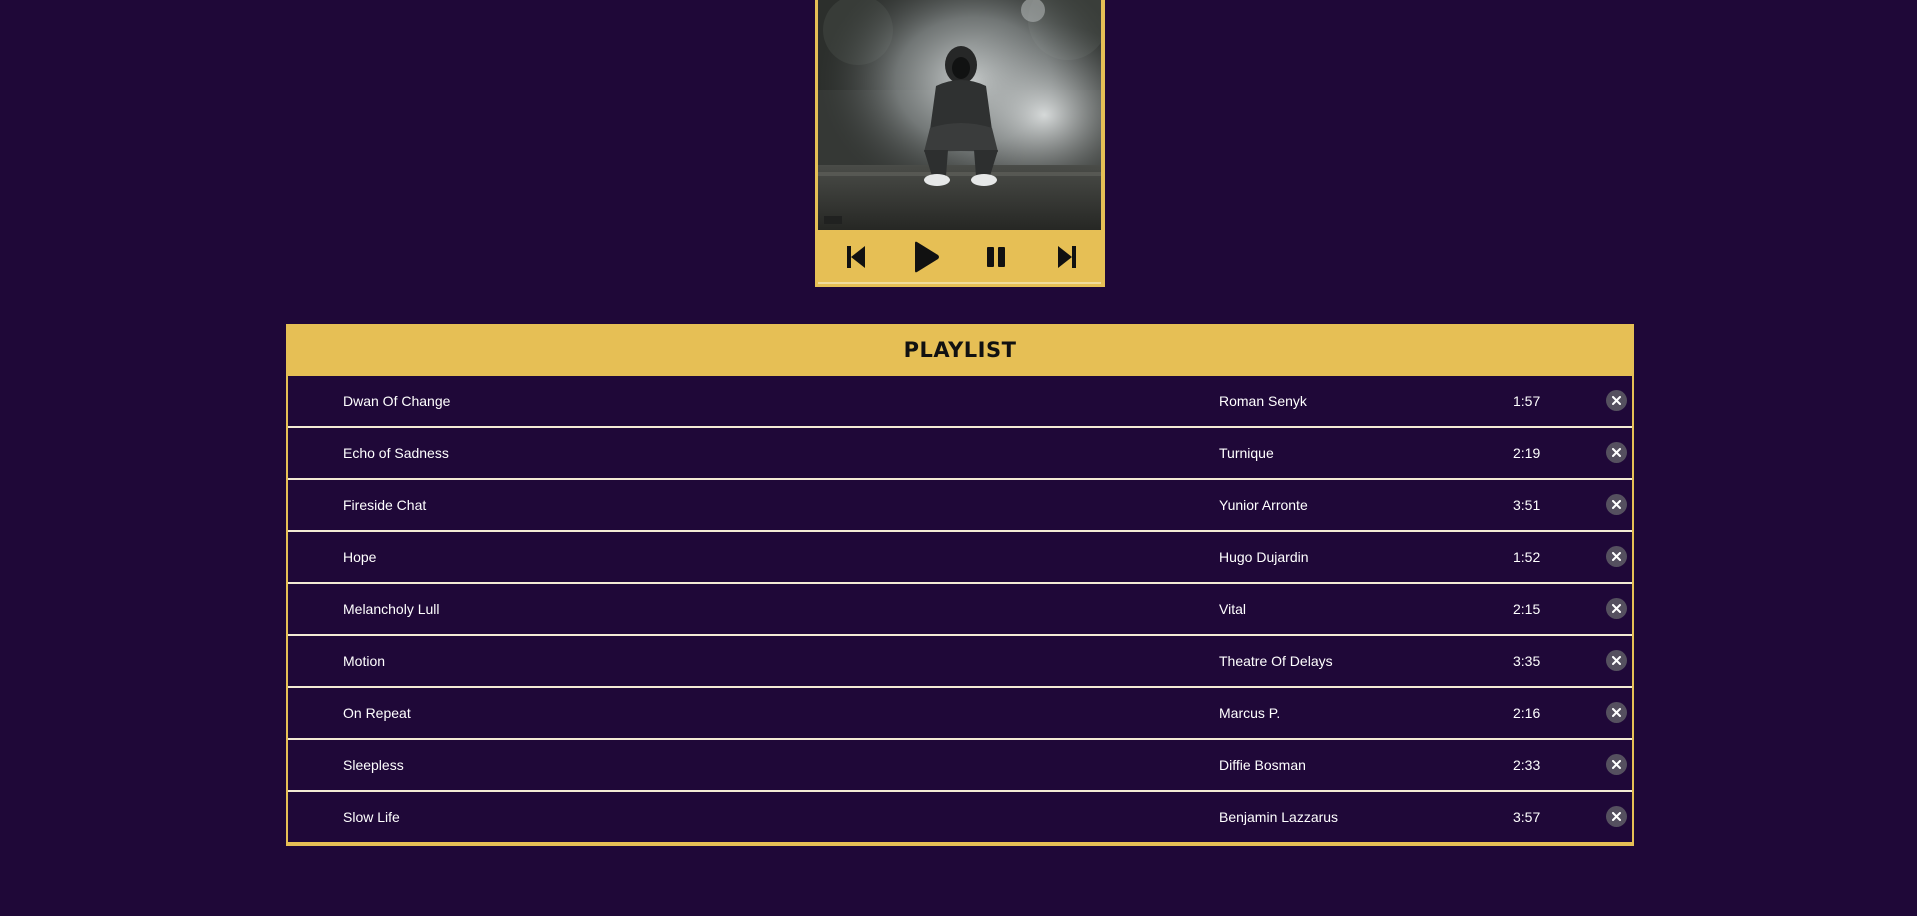 The height and width of the screenshot is (916, 1917). What do you see at coordinates (396, 453) in the screenshot?
I see `track-title: Echo of Sadness` at bounding box center [396, 453].